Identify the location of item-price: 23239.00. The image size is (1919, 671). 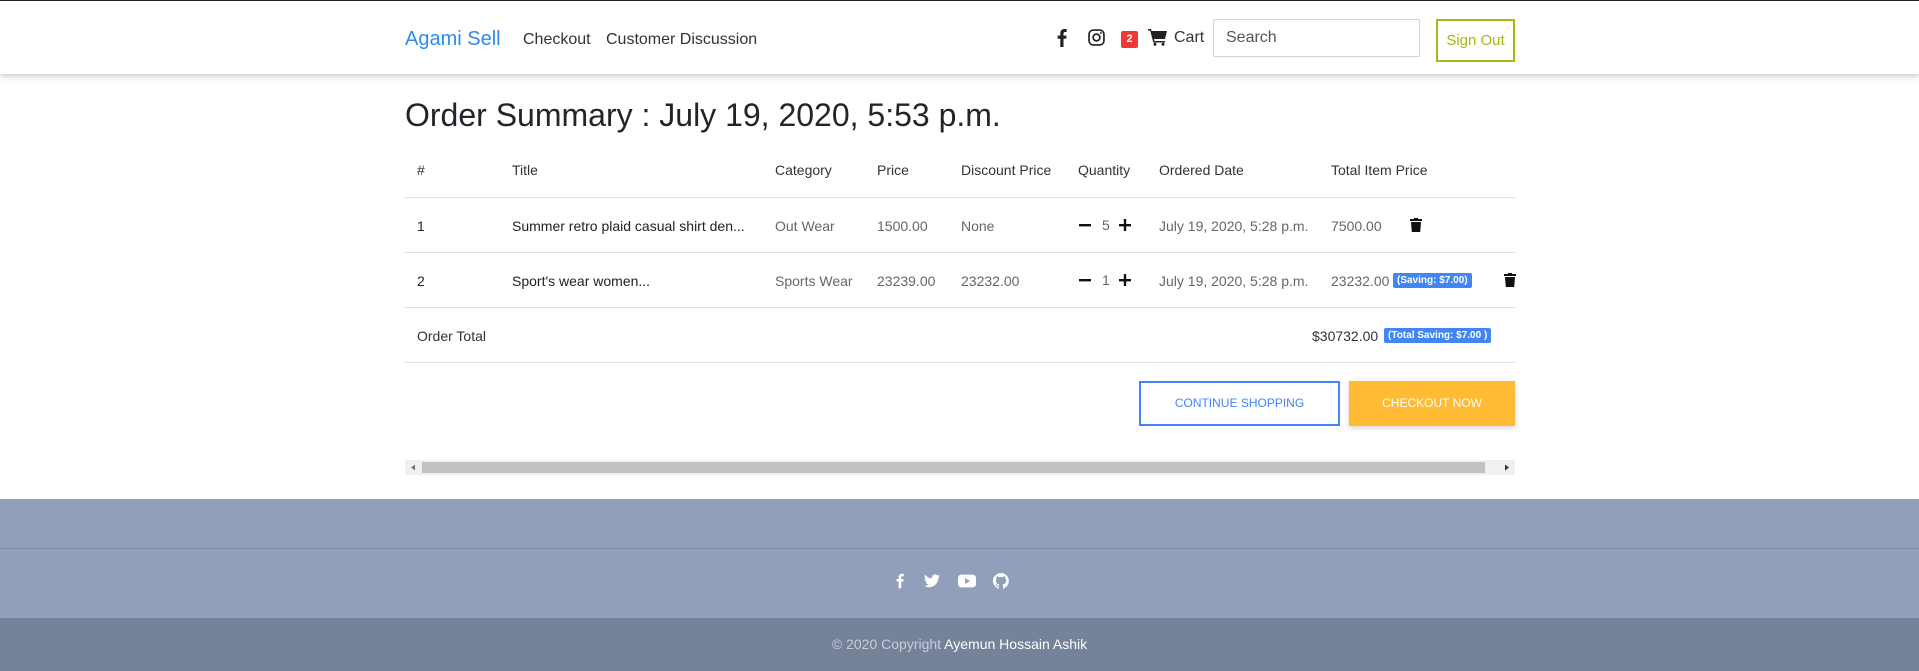
(906, 281).